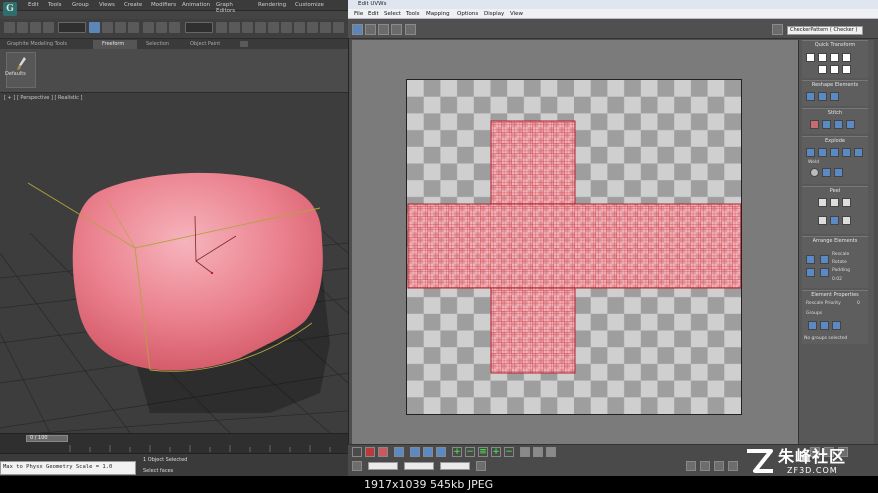  I want to click on menu-edit: Edit, so click(33, 5).